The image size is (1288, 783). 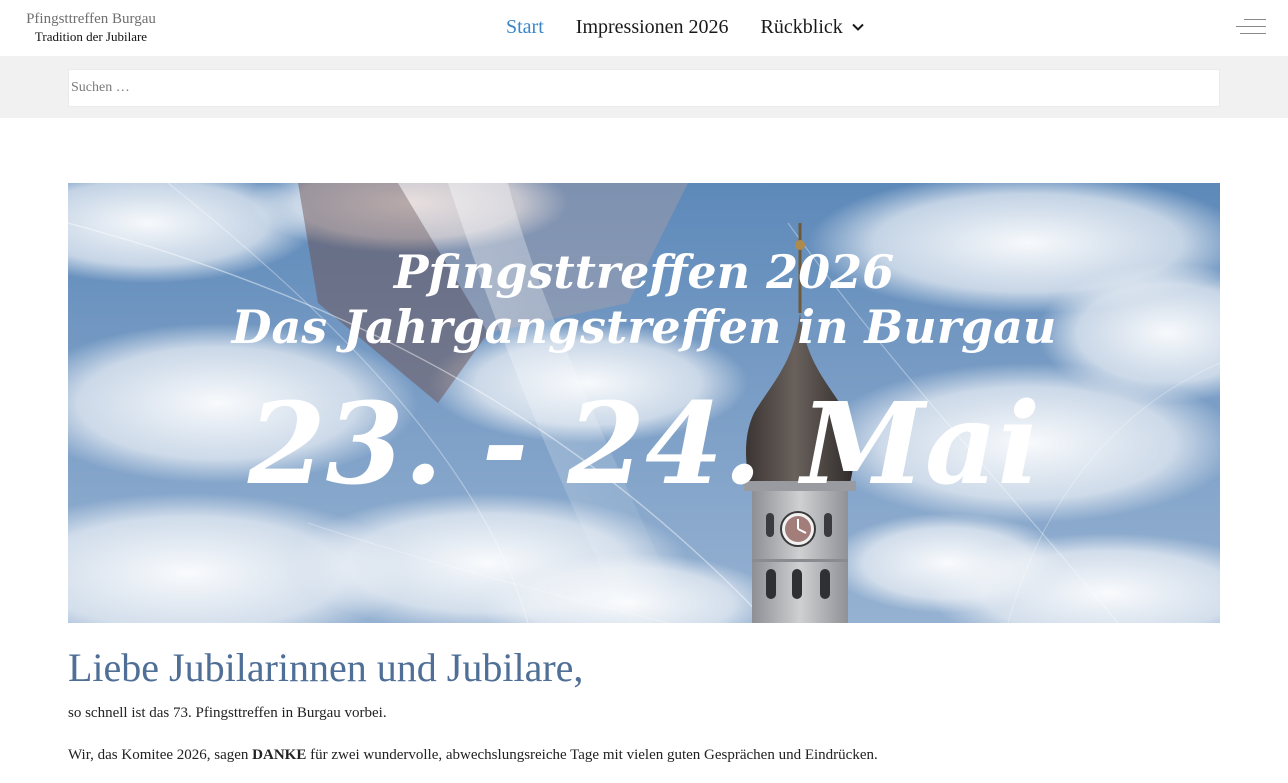 I want to click on main-navigation: Start Impressionen 2026 Rückblick, so click(x=701, y=27).